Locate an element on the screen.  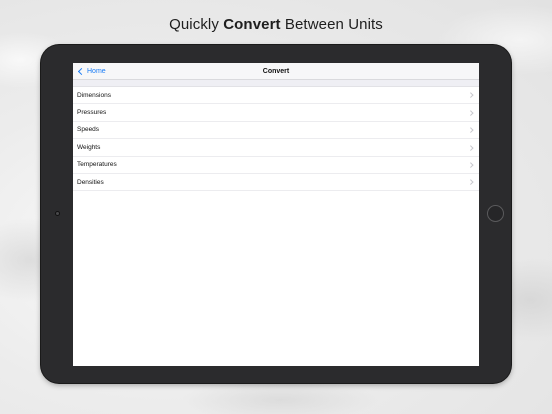
list-item-temperatures: Temperatures is located at coordinates (276, 165).